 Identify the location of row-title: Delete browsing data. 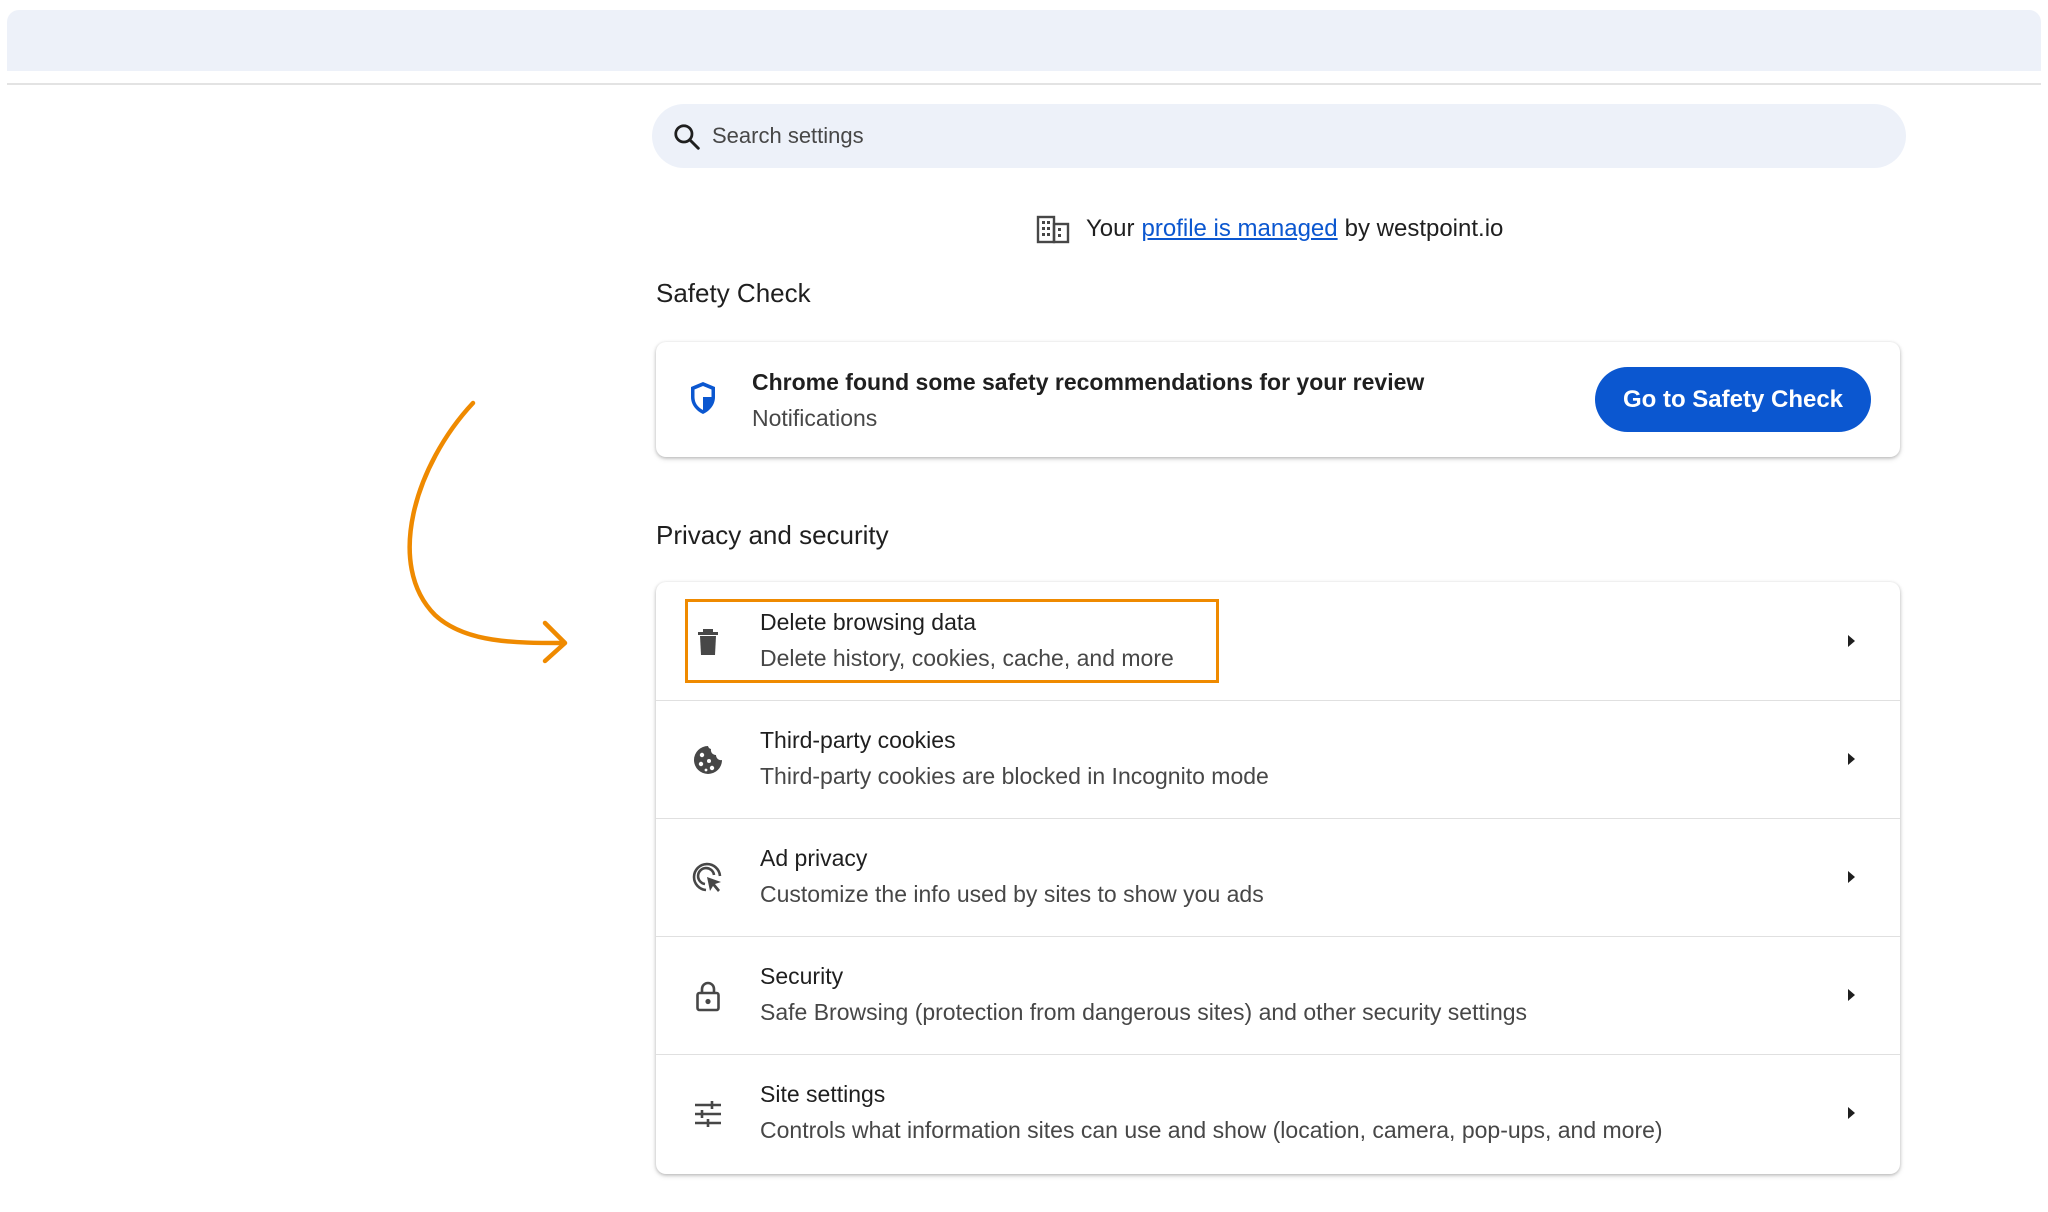
(868, 622).